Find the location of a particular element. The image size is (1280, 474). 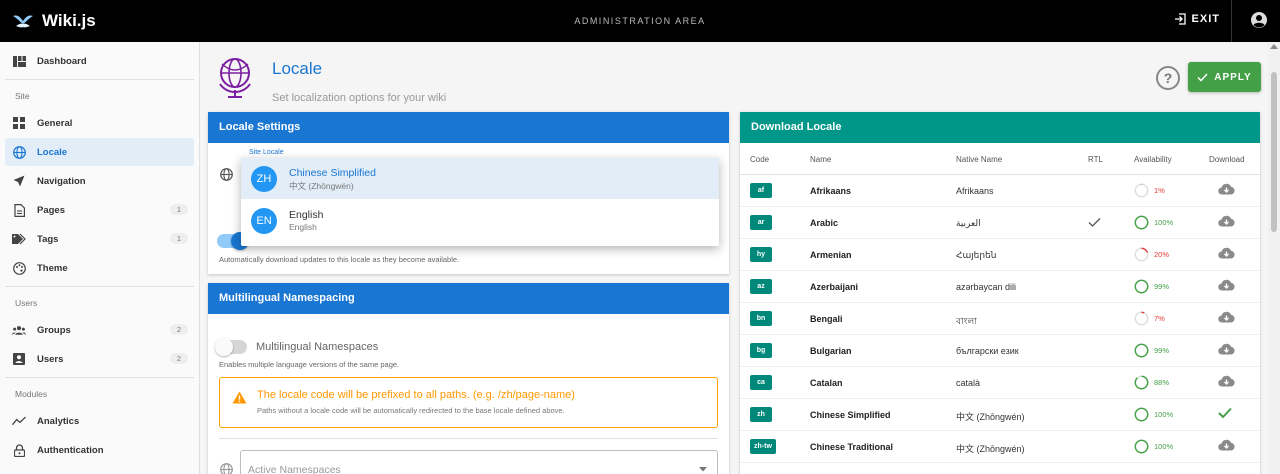

column-download: Download is located at coordinates (1227, 159).